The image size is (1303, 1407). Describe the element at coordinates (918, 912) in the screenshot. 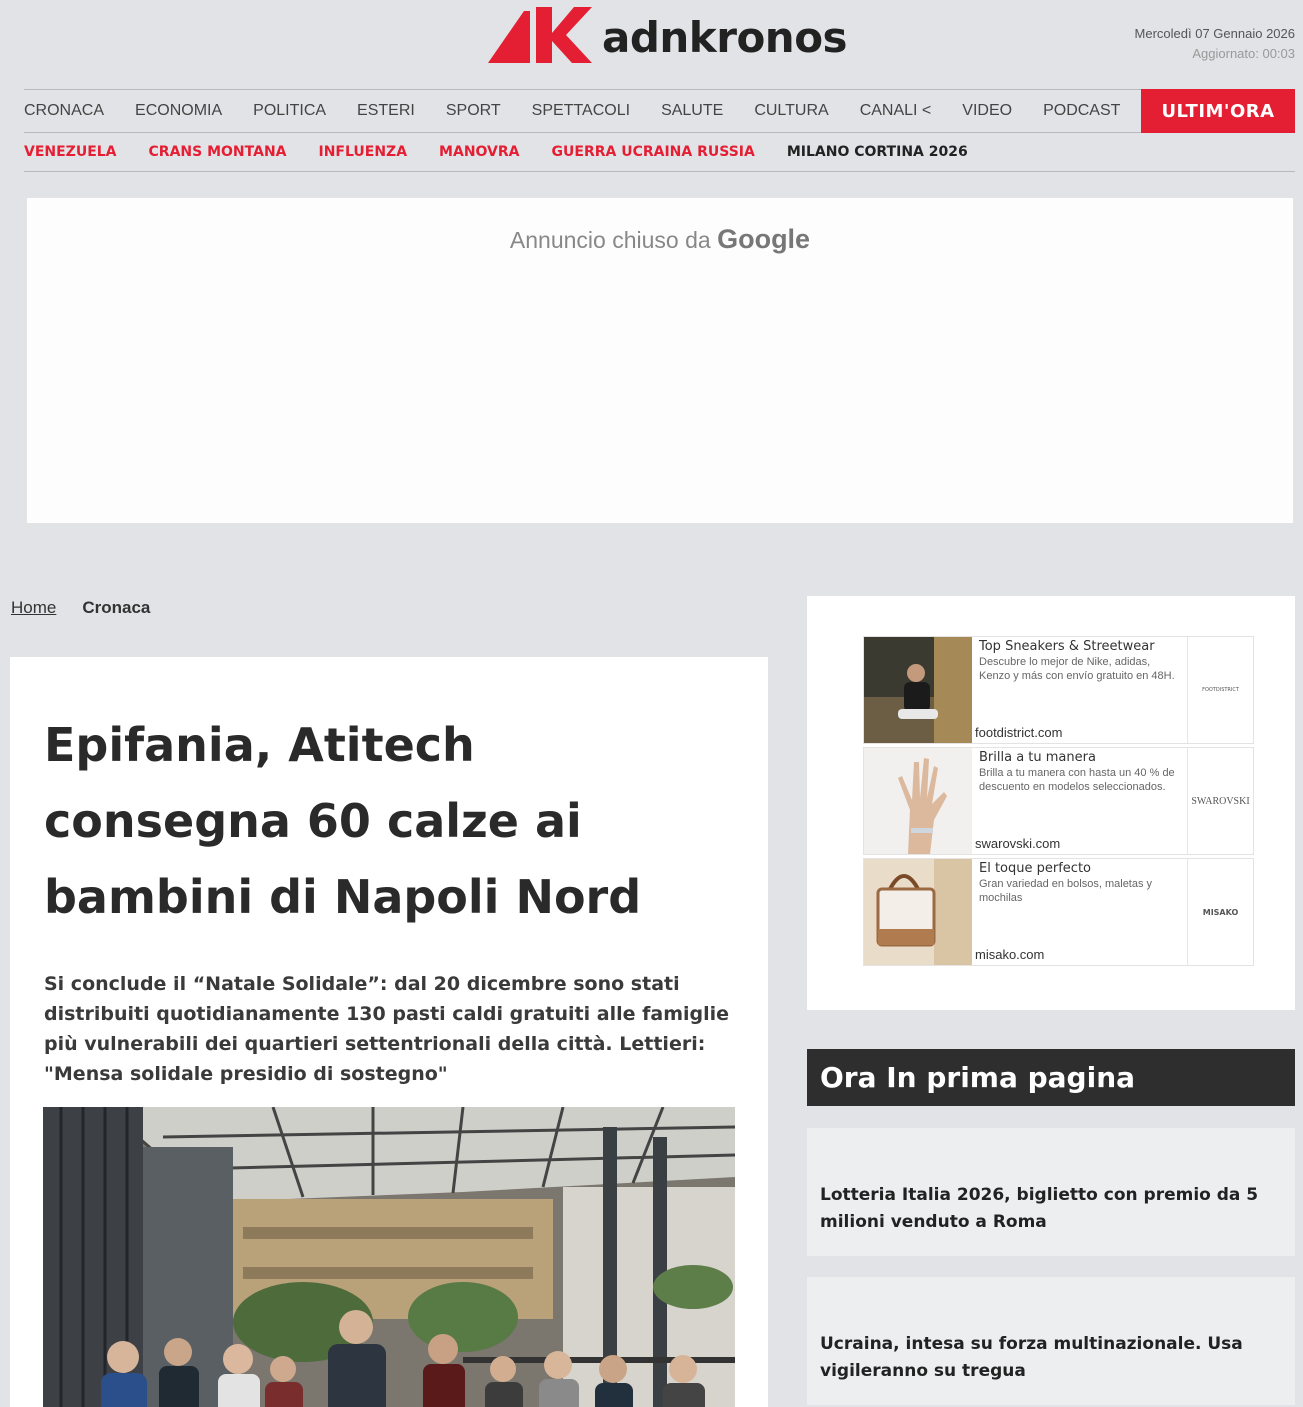

I see `ad-thumb-misako` at that location.